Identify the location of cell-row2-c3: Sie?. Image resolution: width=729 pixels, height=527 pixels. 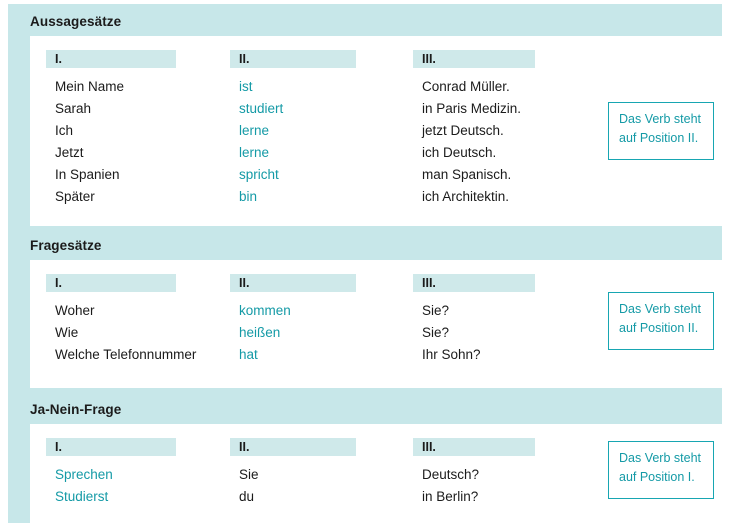
(436, 332).